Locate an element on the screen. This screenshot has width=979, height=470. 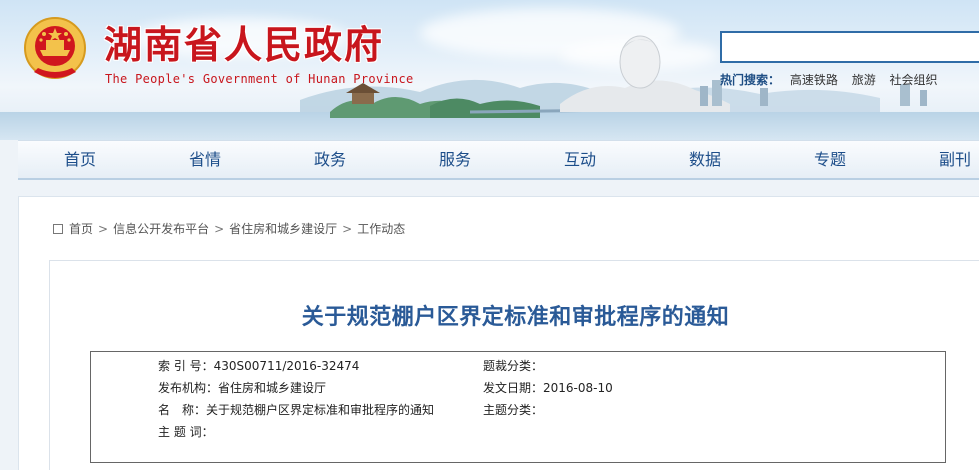
meta-keywords: 主 题 词： is located at coordinates (186, 431).